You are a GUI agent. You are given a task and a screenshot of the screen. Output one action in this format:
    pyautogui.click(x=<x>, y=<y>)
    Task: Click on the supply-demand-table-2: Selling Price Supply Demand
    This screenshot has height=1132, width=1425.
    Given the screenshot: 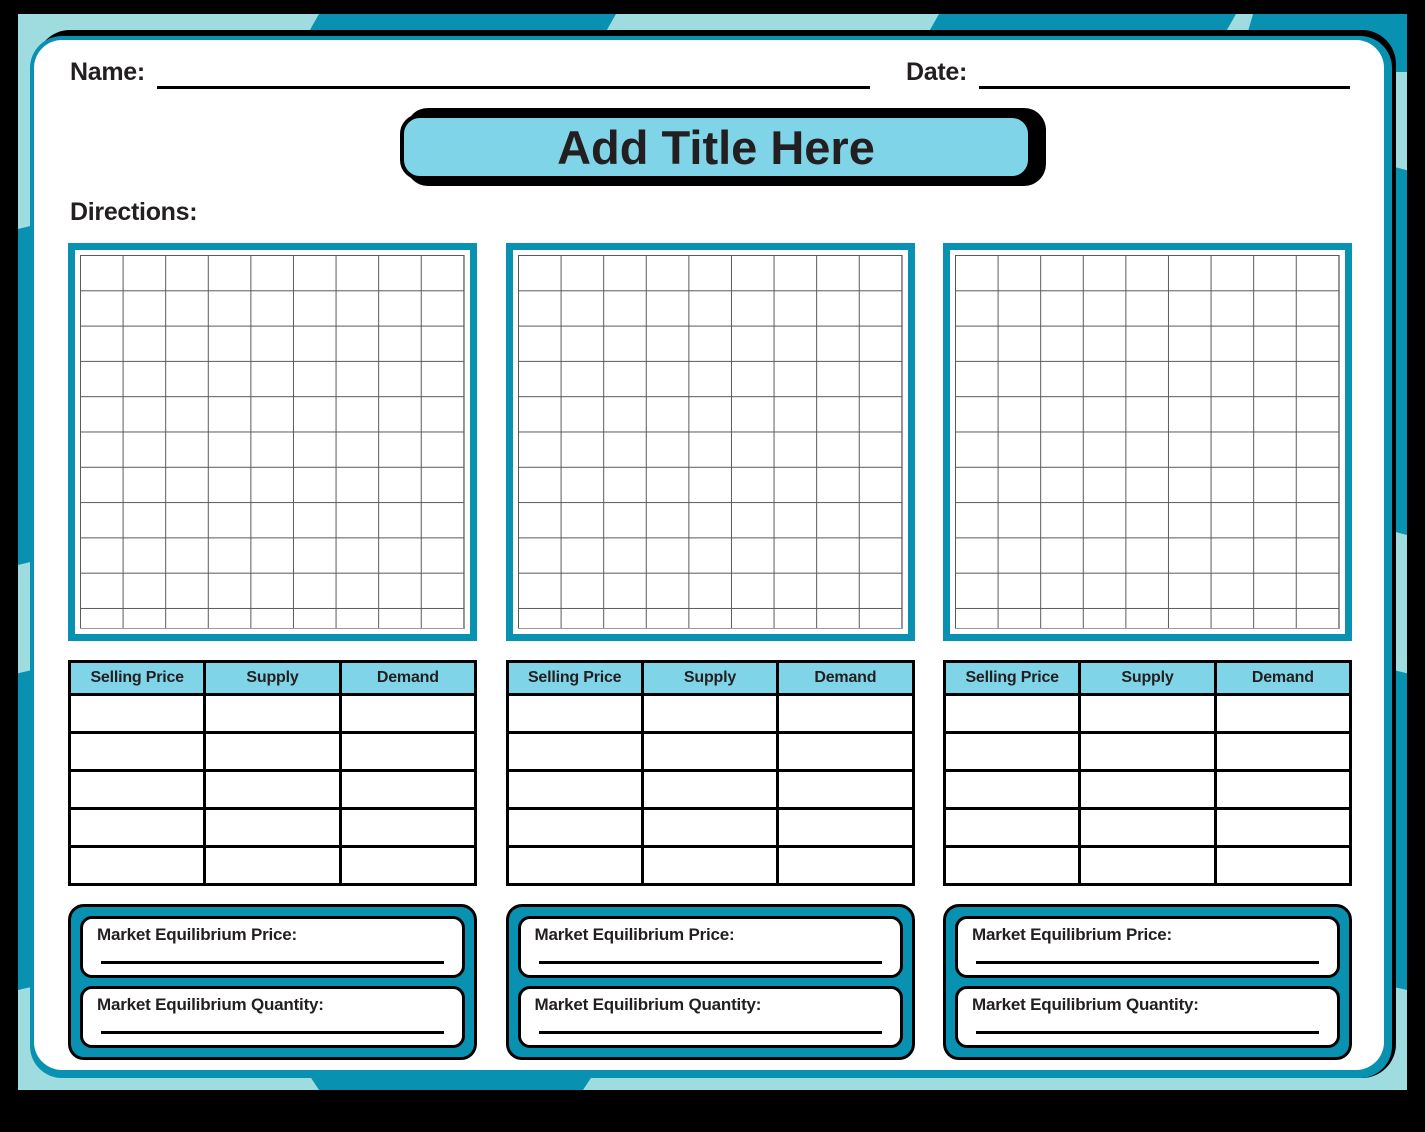 What is the action you would take?
    pyautogui.click(x=710, y=773)
    